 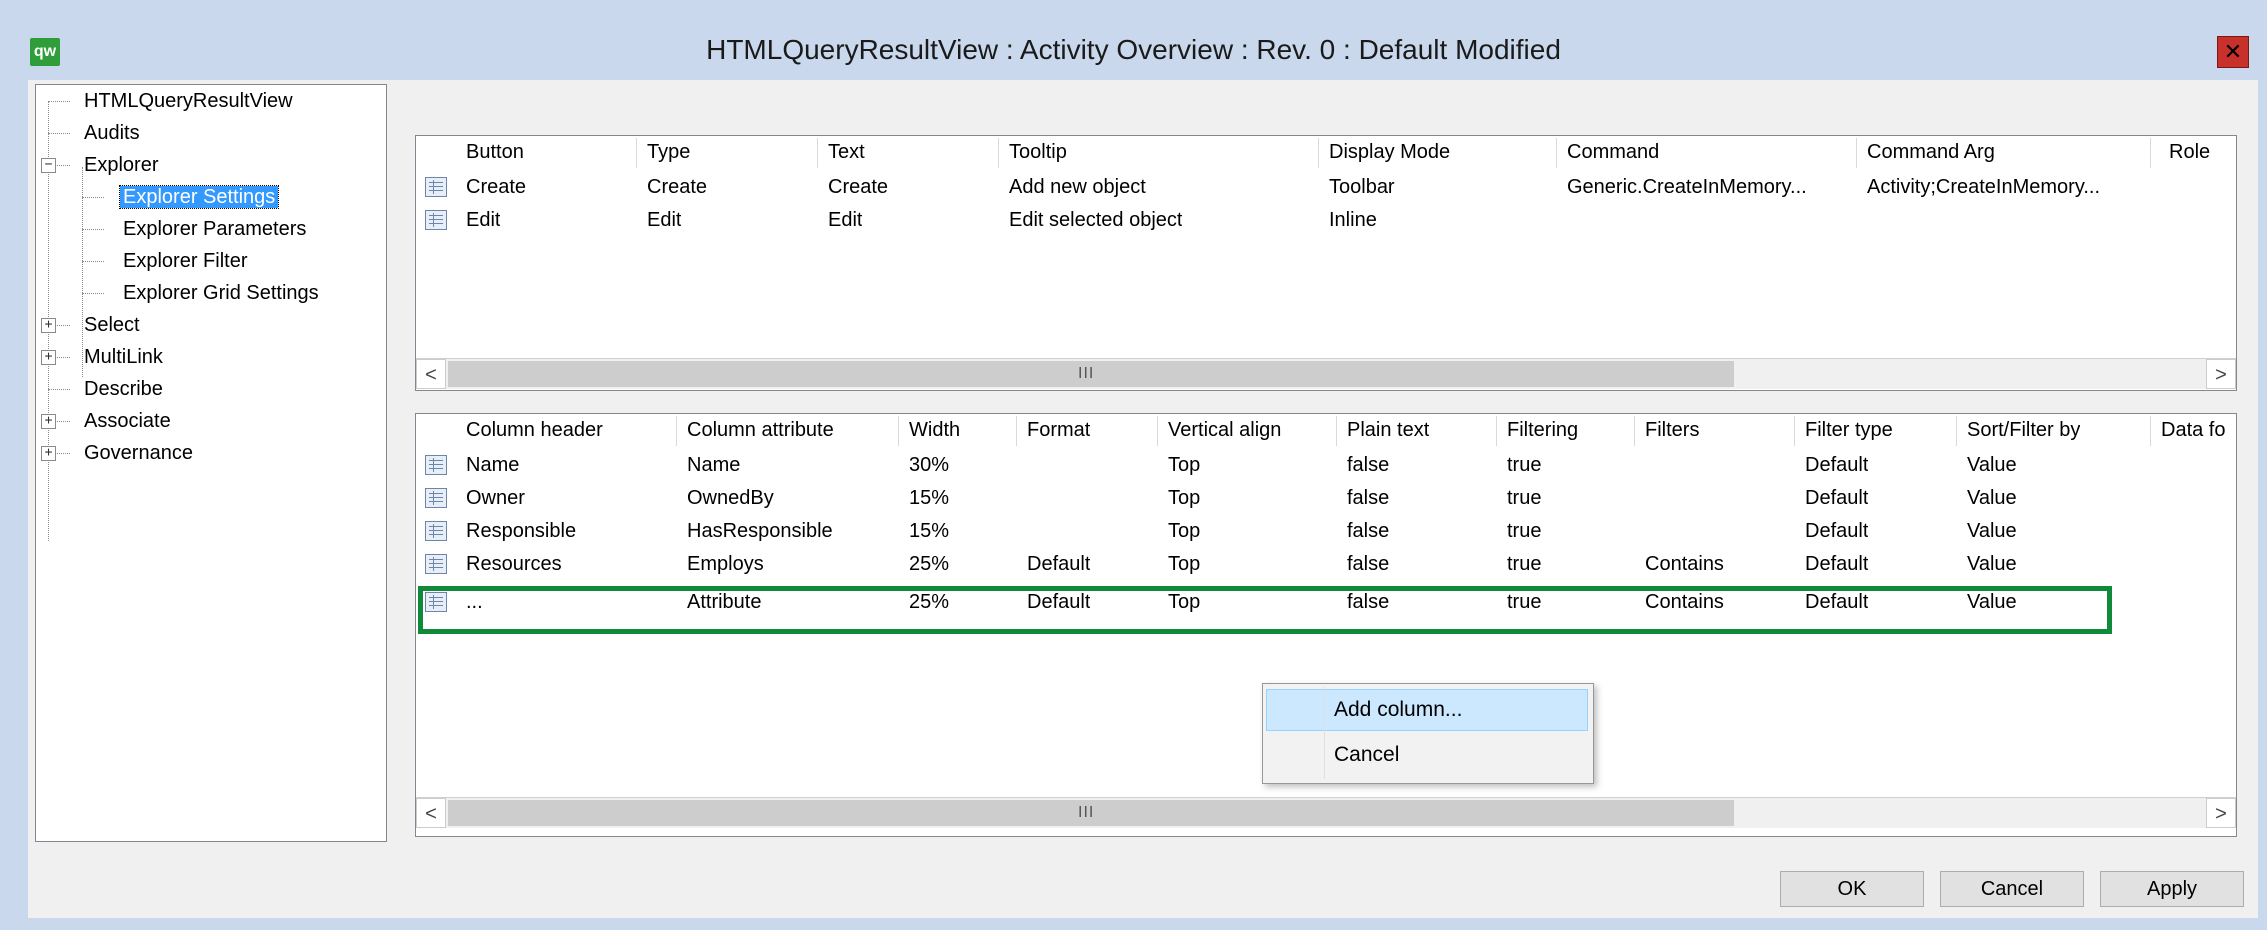 I want to click on column-header: Column attribute, so click(x=760, y=430).